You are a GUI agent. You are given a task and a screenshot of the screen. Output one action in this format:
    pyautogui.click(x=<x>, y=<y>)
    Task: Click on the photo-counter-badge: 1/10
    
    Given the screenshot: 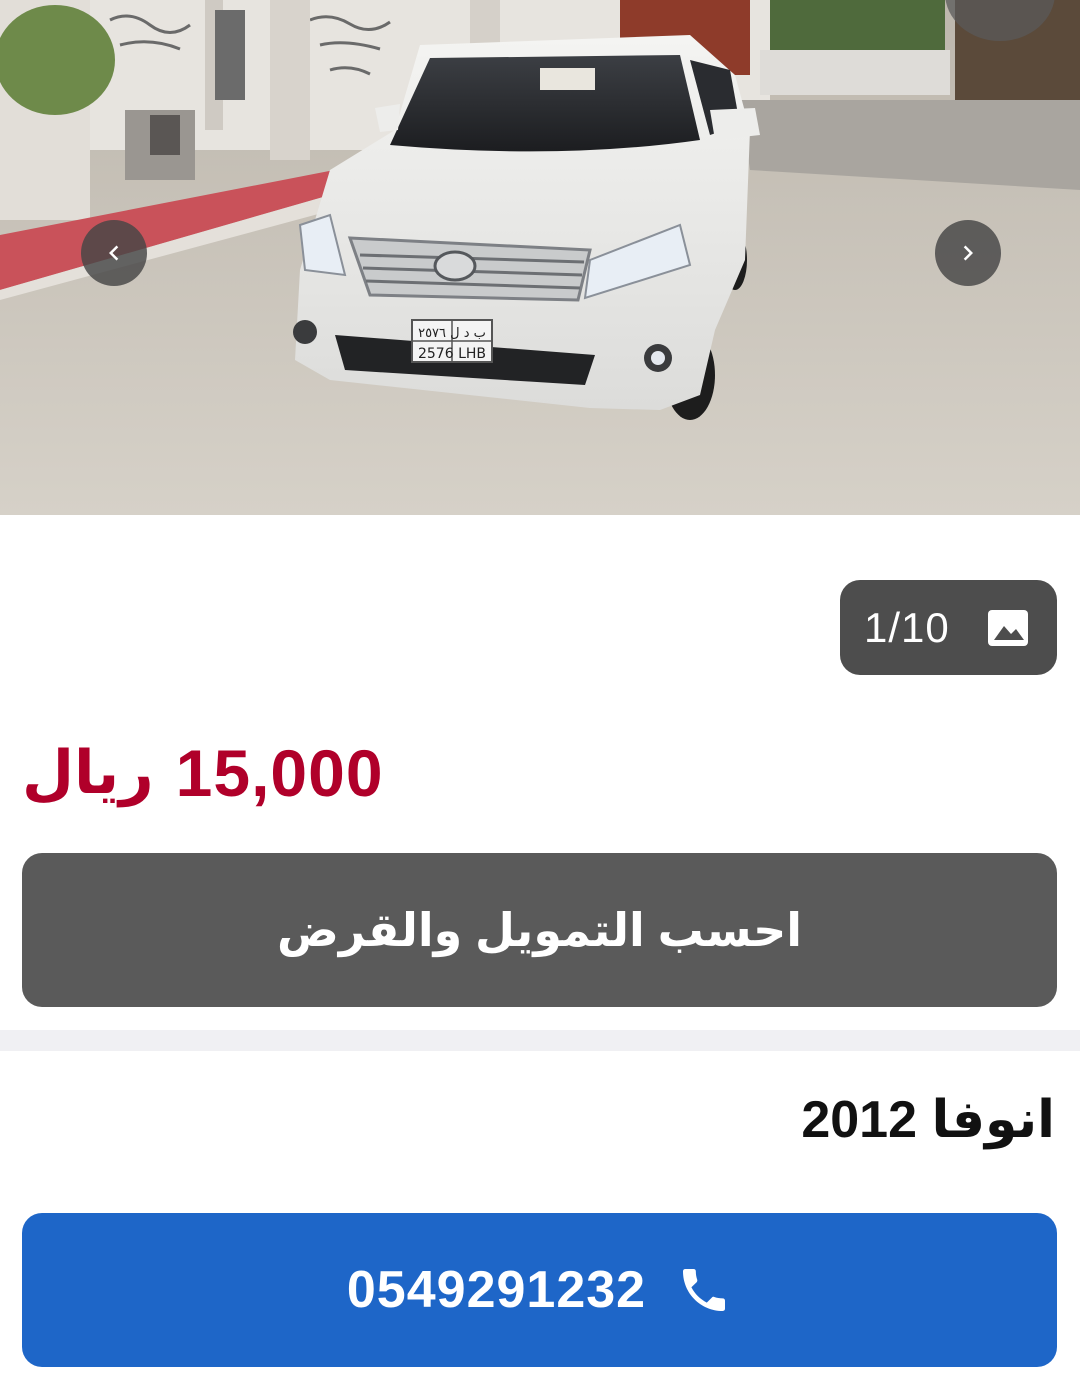 What is the action you would take?
    pyautogui.click(x=948, y=627)
    